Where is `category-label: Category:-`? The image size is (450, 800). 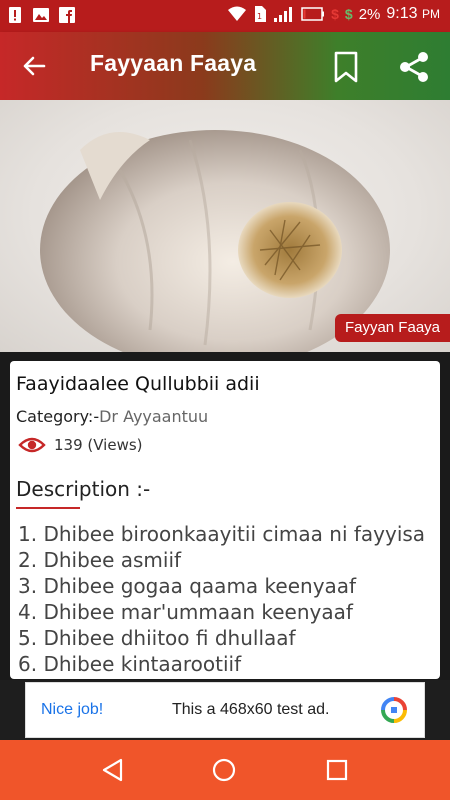 category-label: Category:- is located at coordinates (58, 416).